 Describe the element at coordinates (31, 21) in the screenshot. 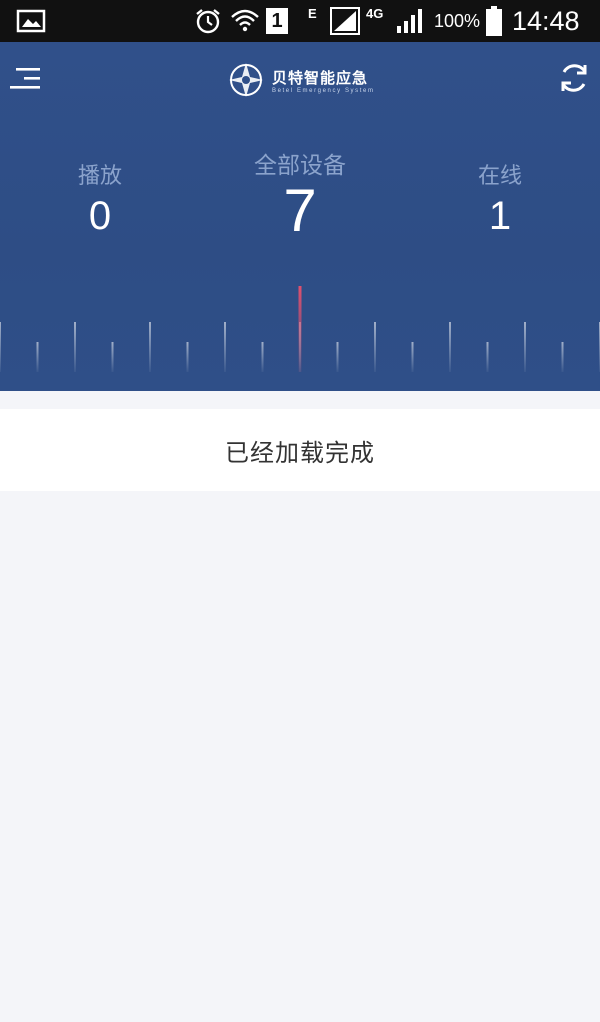

I see `gallery-icon` at that location.